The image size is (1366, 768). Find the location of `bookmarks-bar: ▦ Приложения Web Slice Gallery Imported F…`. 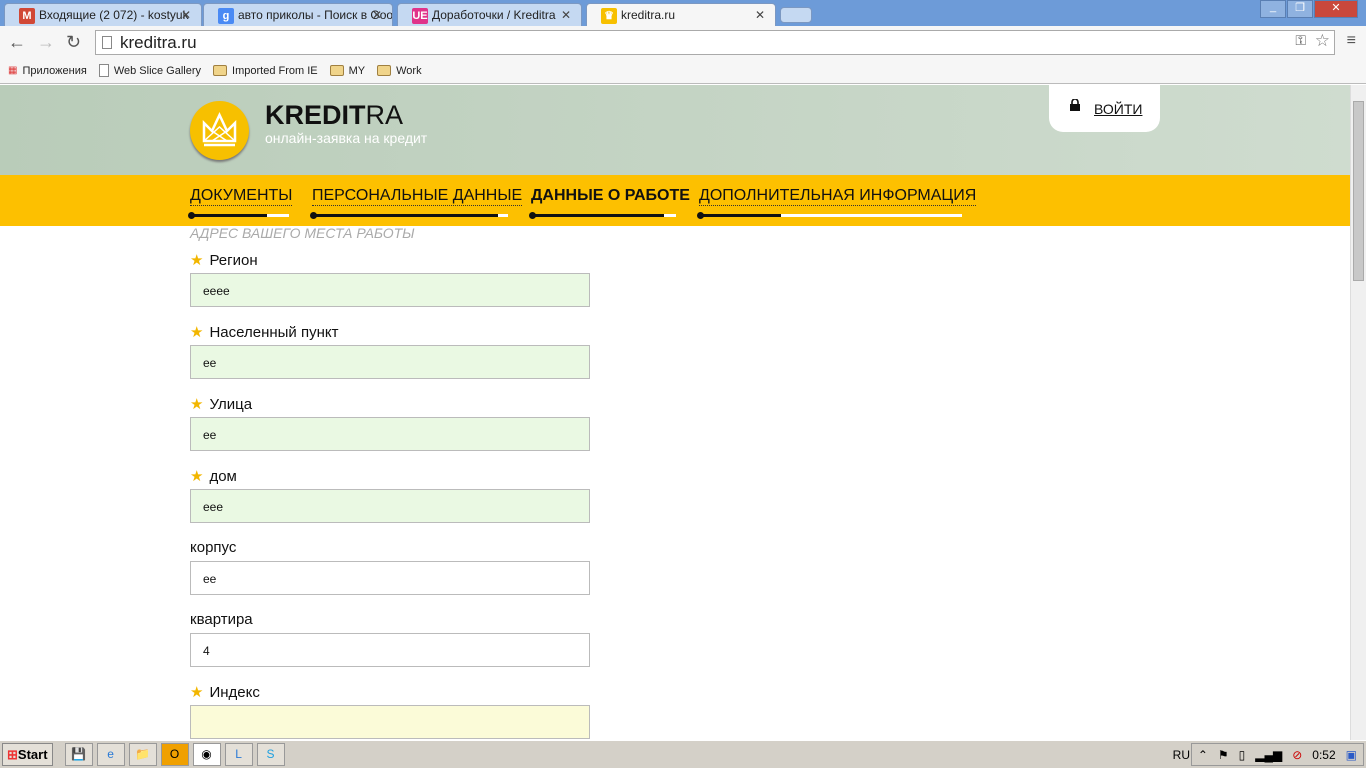

bookmarks-bar: ▦ Приложения Web Slice Gallery Imported F… is located at coordinates (683, 71).